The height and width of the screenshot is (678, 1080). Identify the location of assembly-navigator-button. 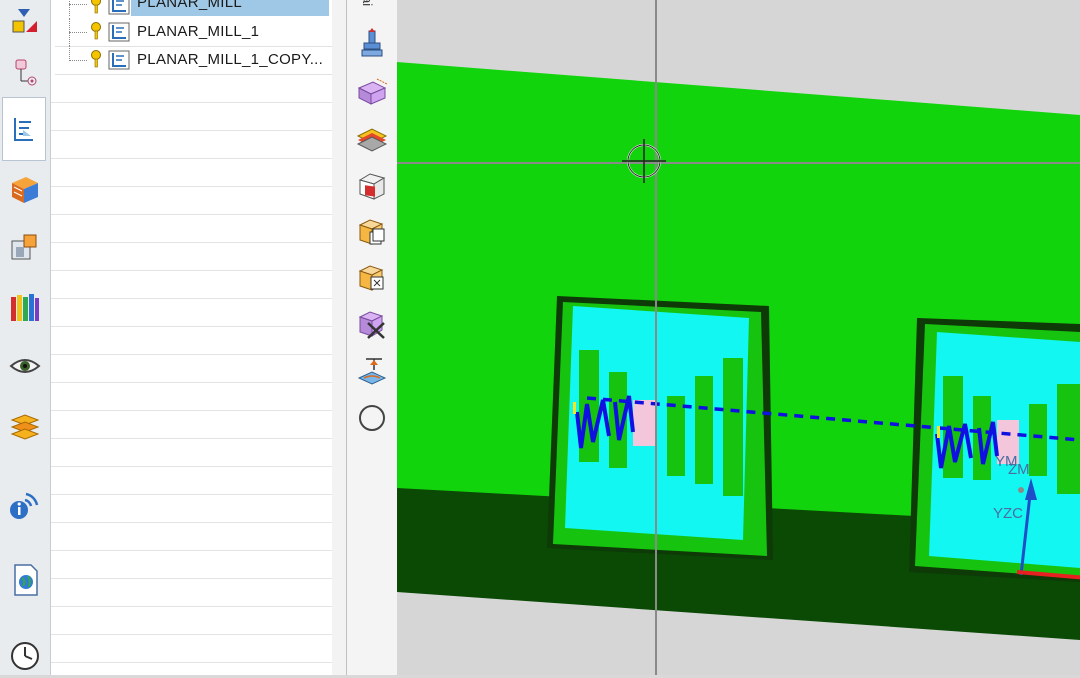
(25, 22).